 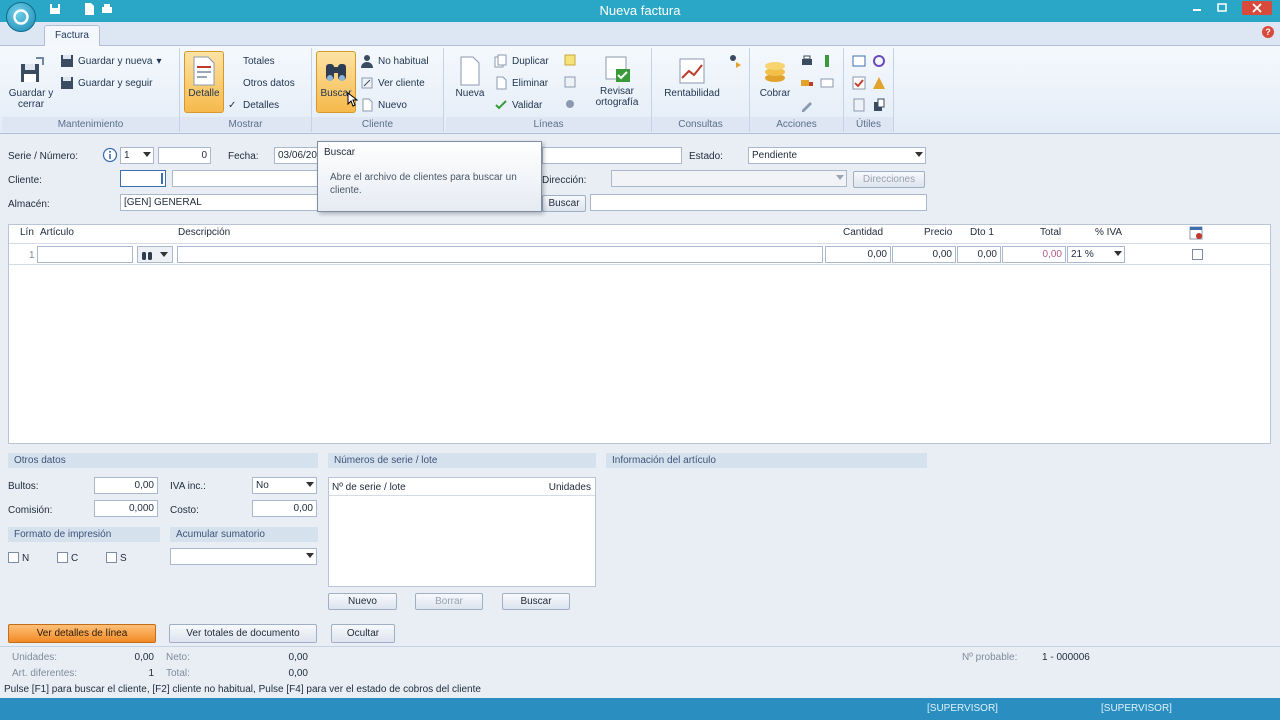 I want to click on bultos-input: 0,00, so click(x=126, y=485).